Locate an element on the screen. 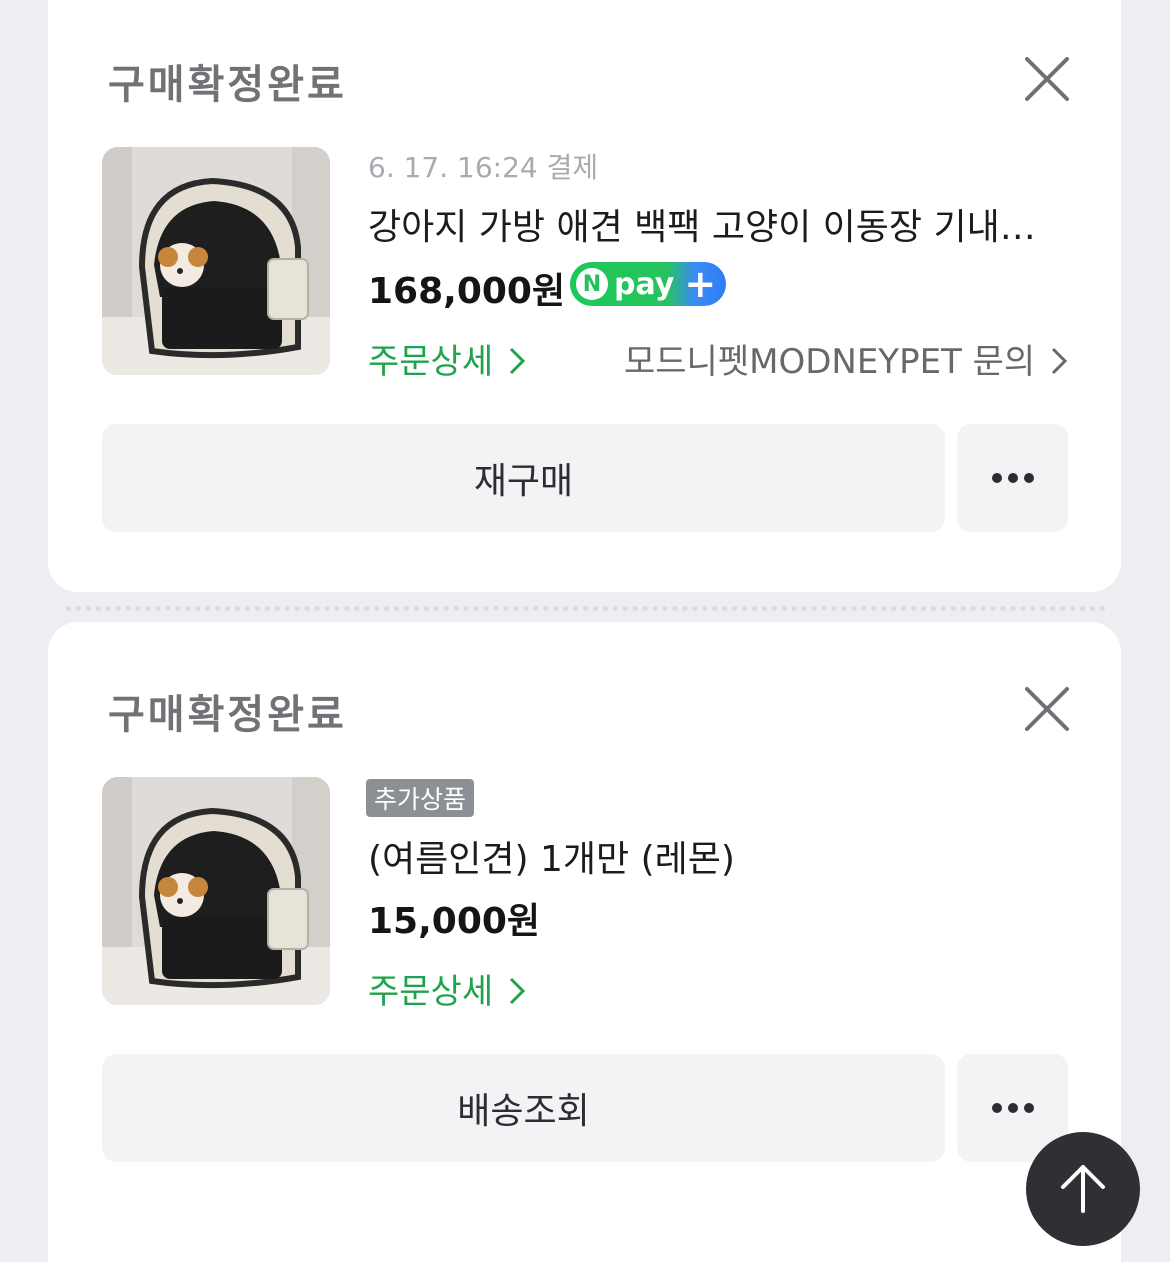 This screenshot has height=1262, width=1170. seller-inquiry-label: 모드니펫MODNEYPET 문의 is located at coordinates (829, 362).